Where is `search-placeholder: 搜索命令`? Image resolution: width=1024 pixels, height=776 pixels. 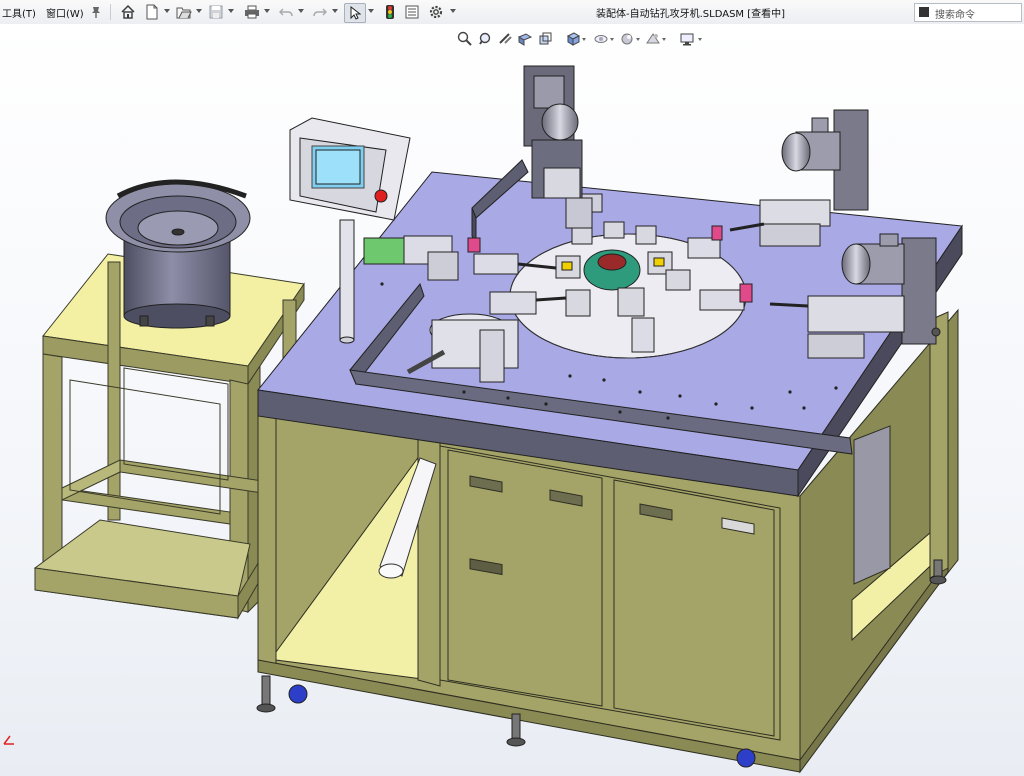
search-placeholder: 搜索命令 is located at coordinates (955, 15).